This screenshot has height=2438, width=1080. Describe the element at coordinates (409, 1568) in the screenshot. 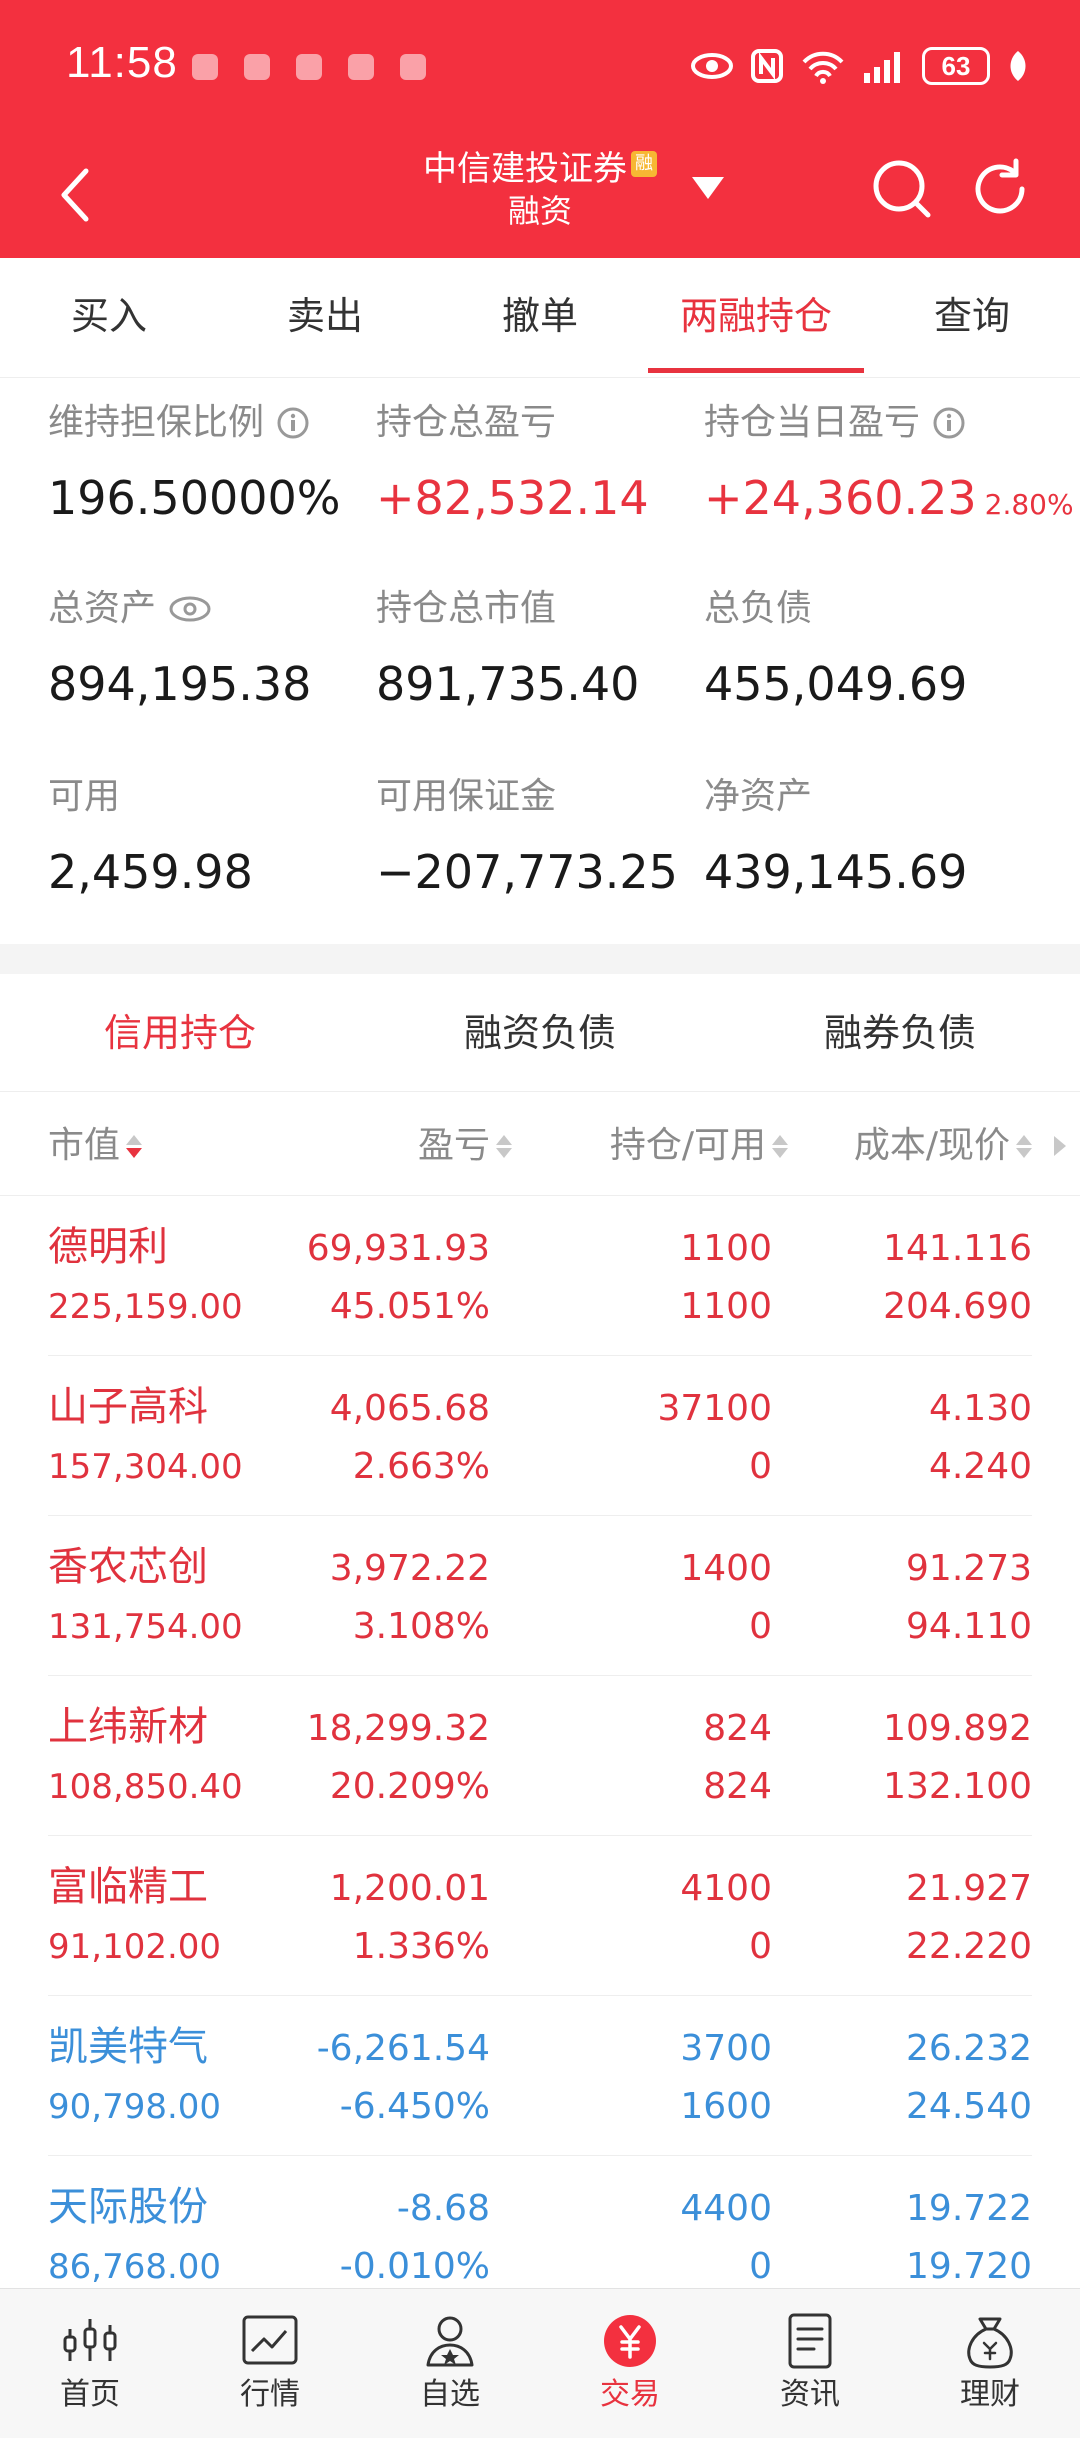

I see `profit-loss: 3,972.22` at that location.